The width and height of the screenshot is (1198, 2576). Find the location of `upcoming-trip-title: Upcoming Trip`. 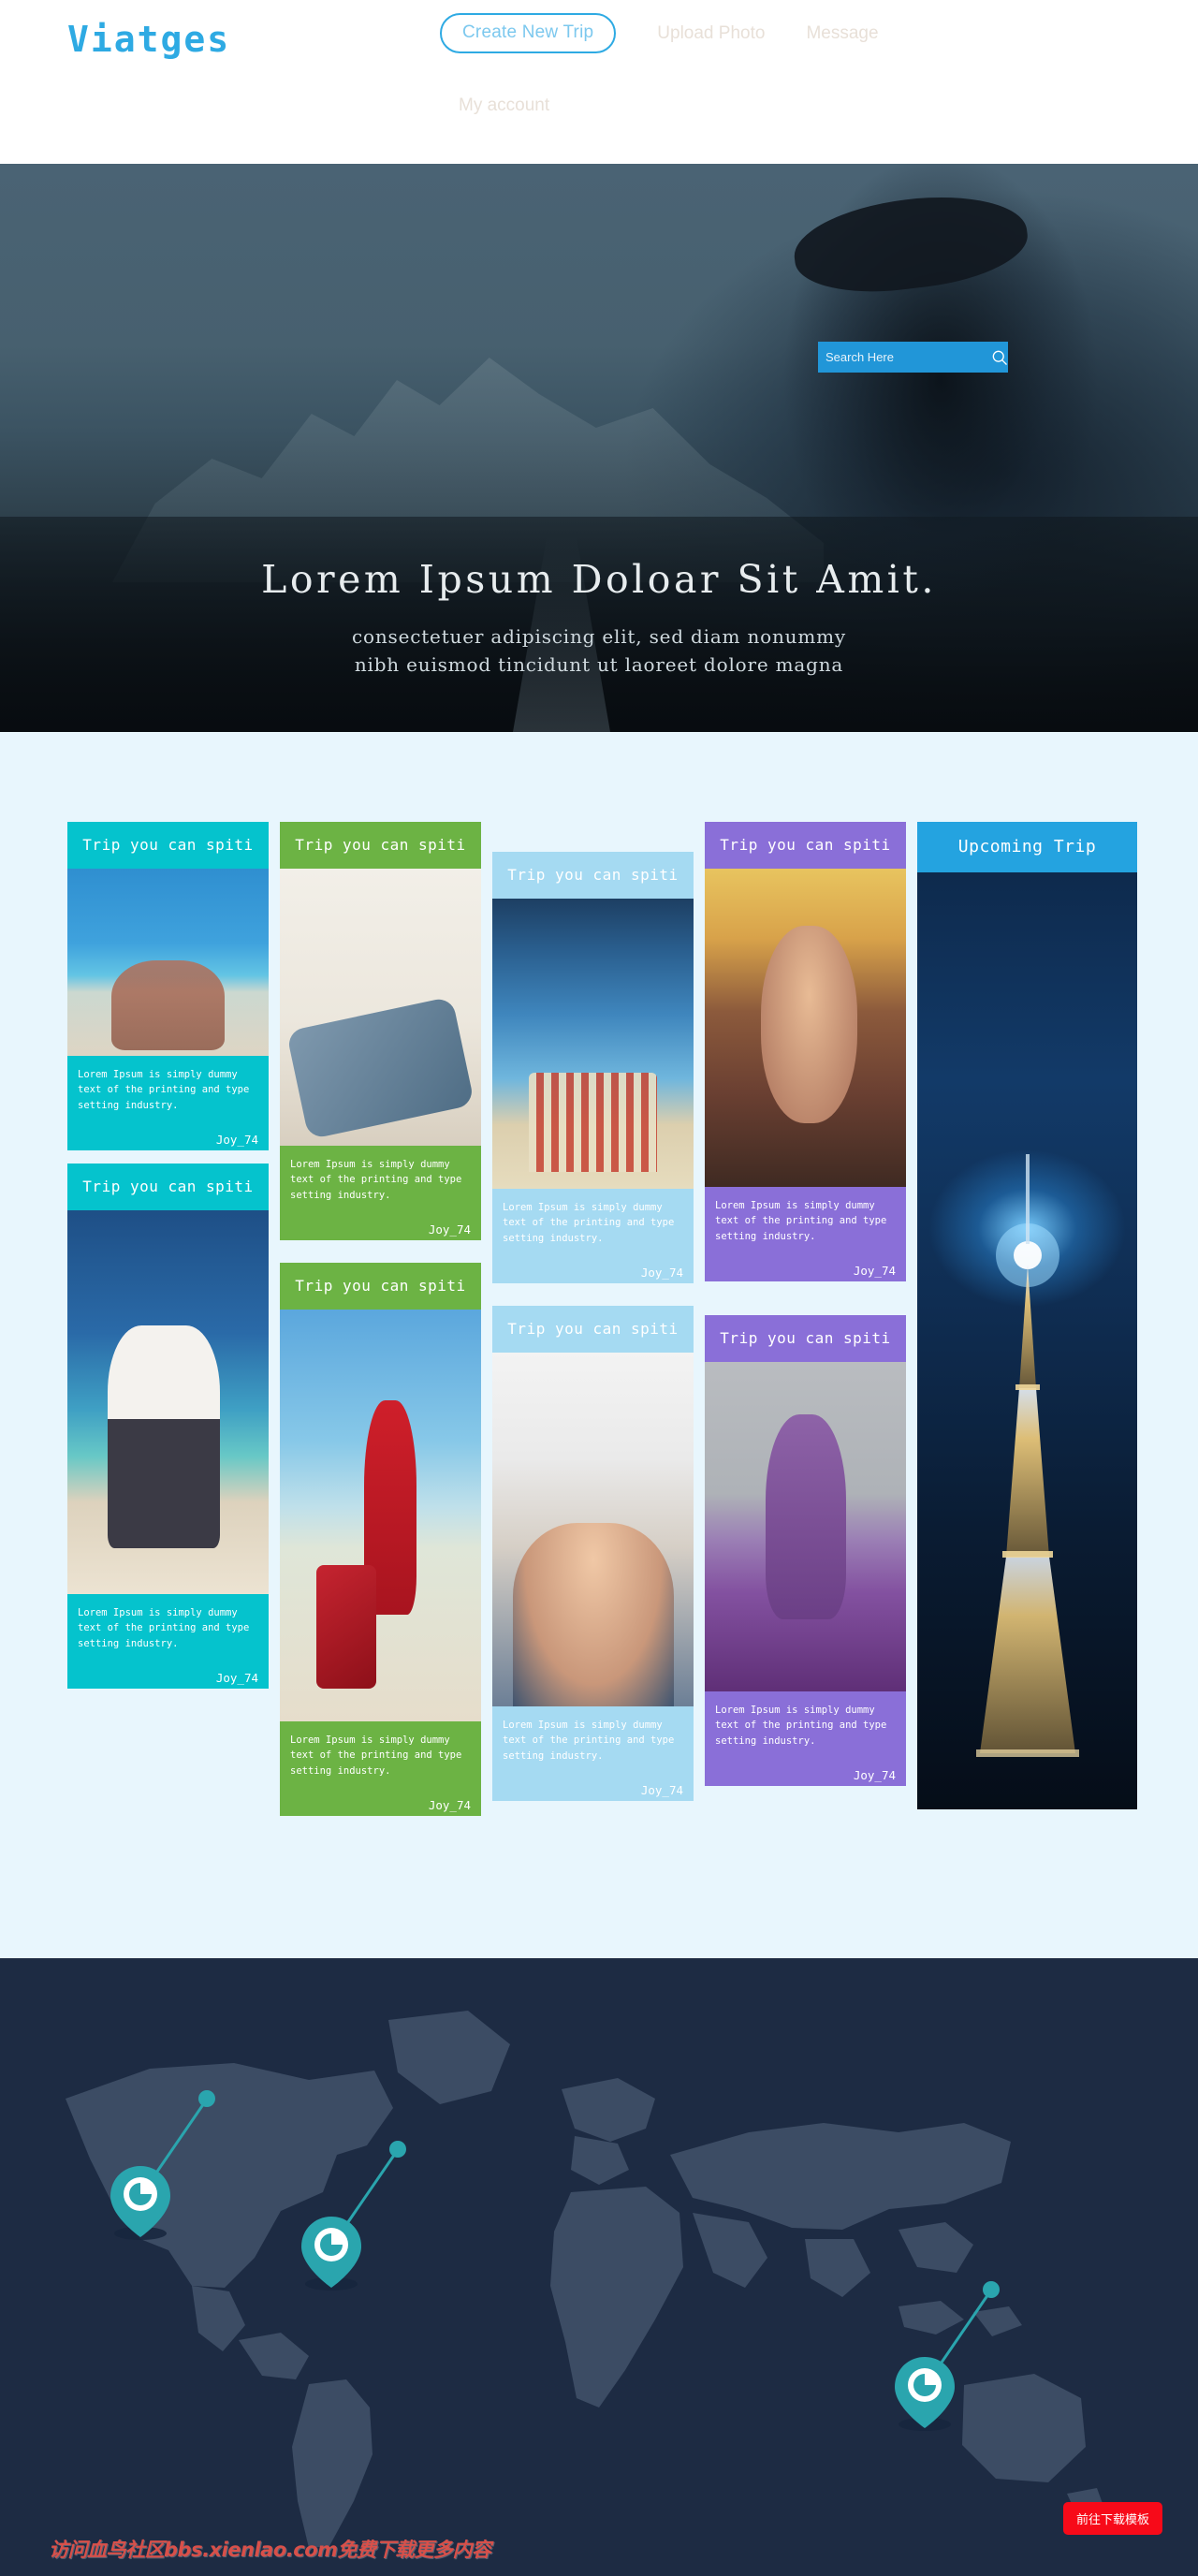

upcoming-trip-title: Upcoming Trip is located at coordinates (1027, 846).